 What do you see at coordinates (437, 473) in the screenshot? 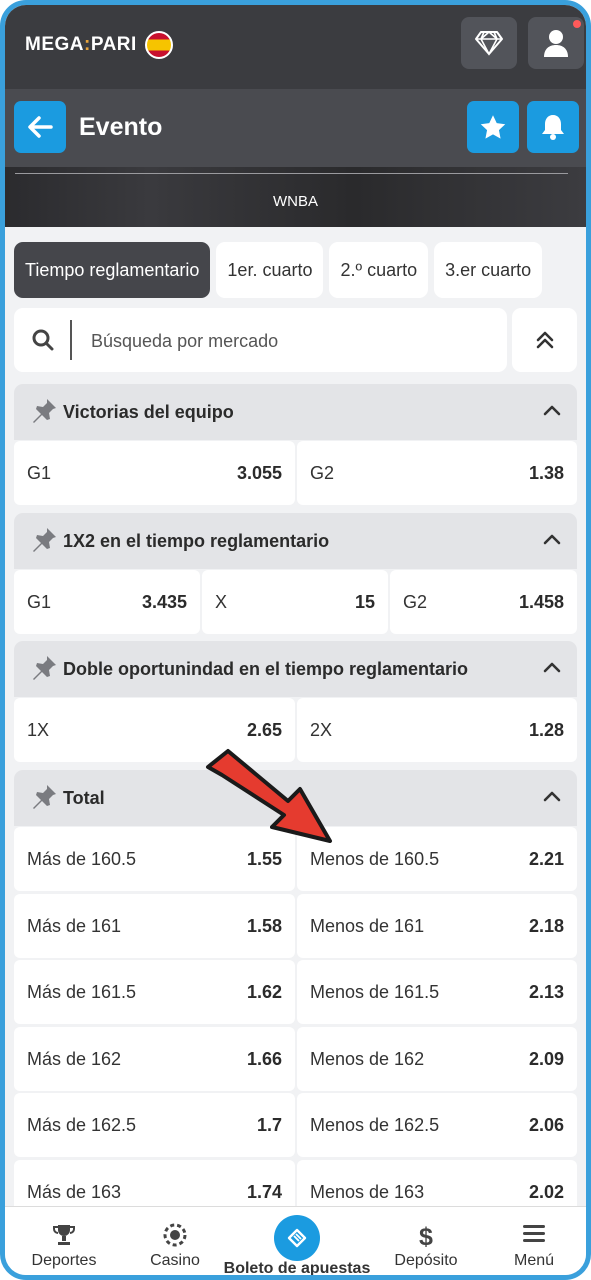
I see `odd-button: G2 1.38` at bounding box center [437, 473].